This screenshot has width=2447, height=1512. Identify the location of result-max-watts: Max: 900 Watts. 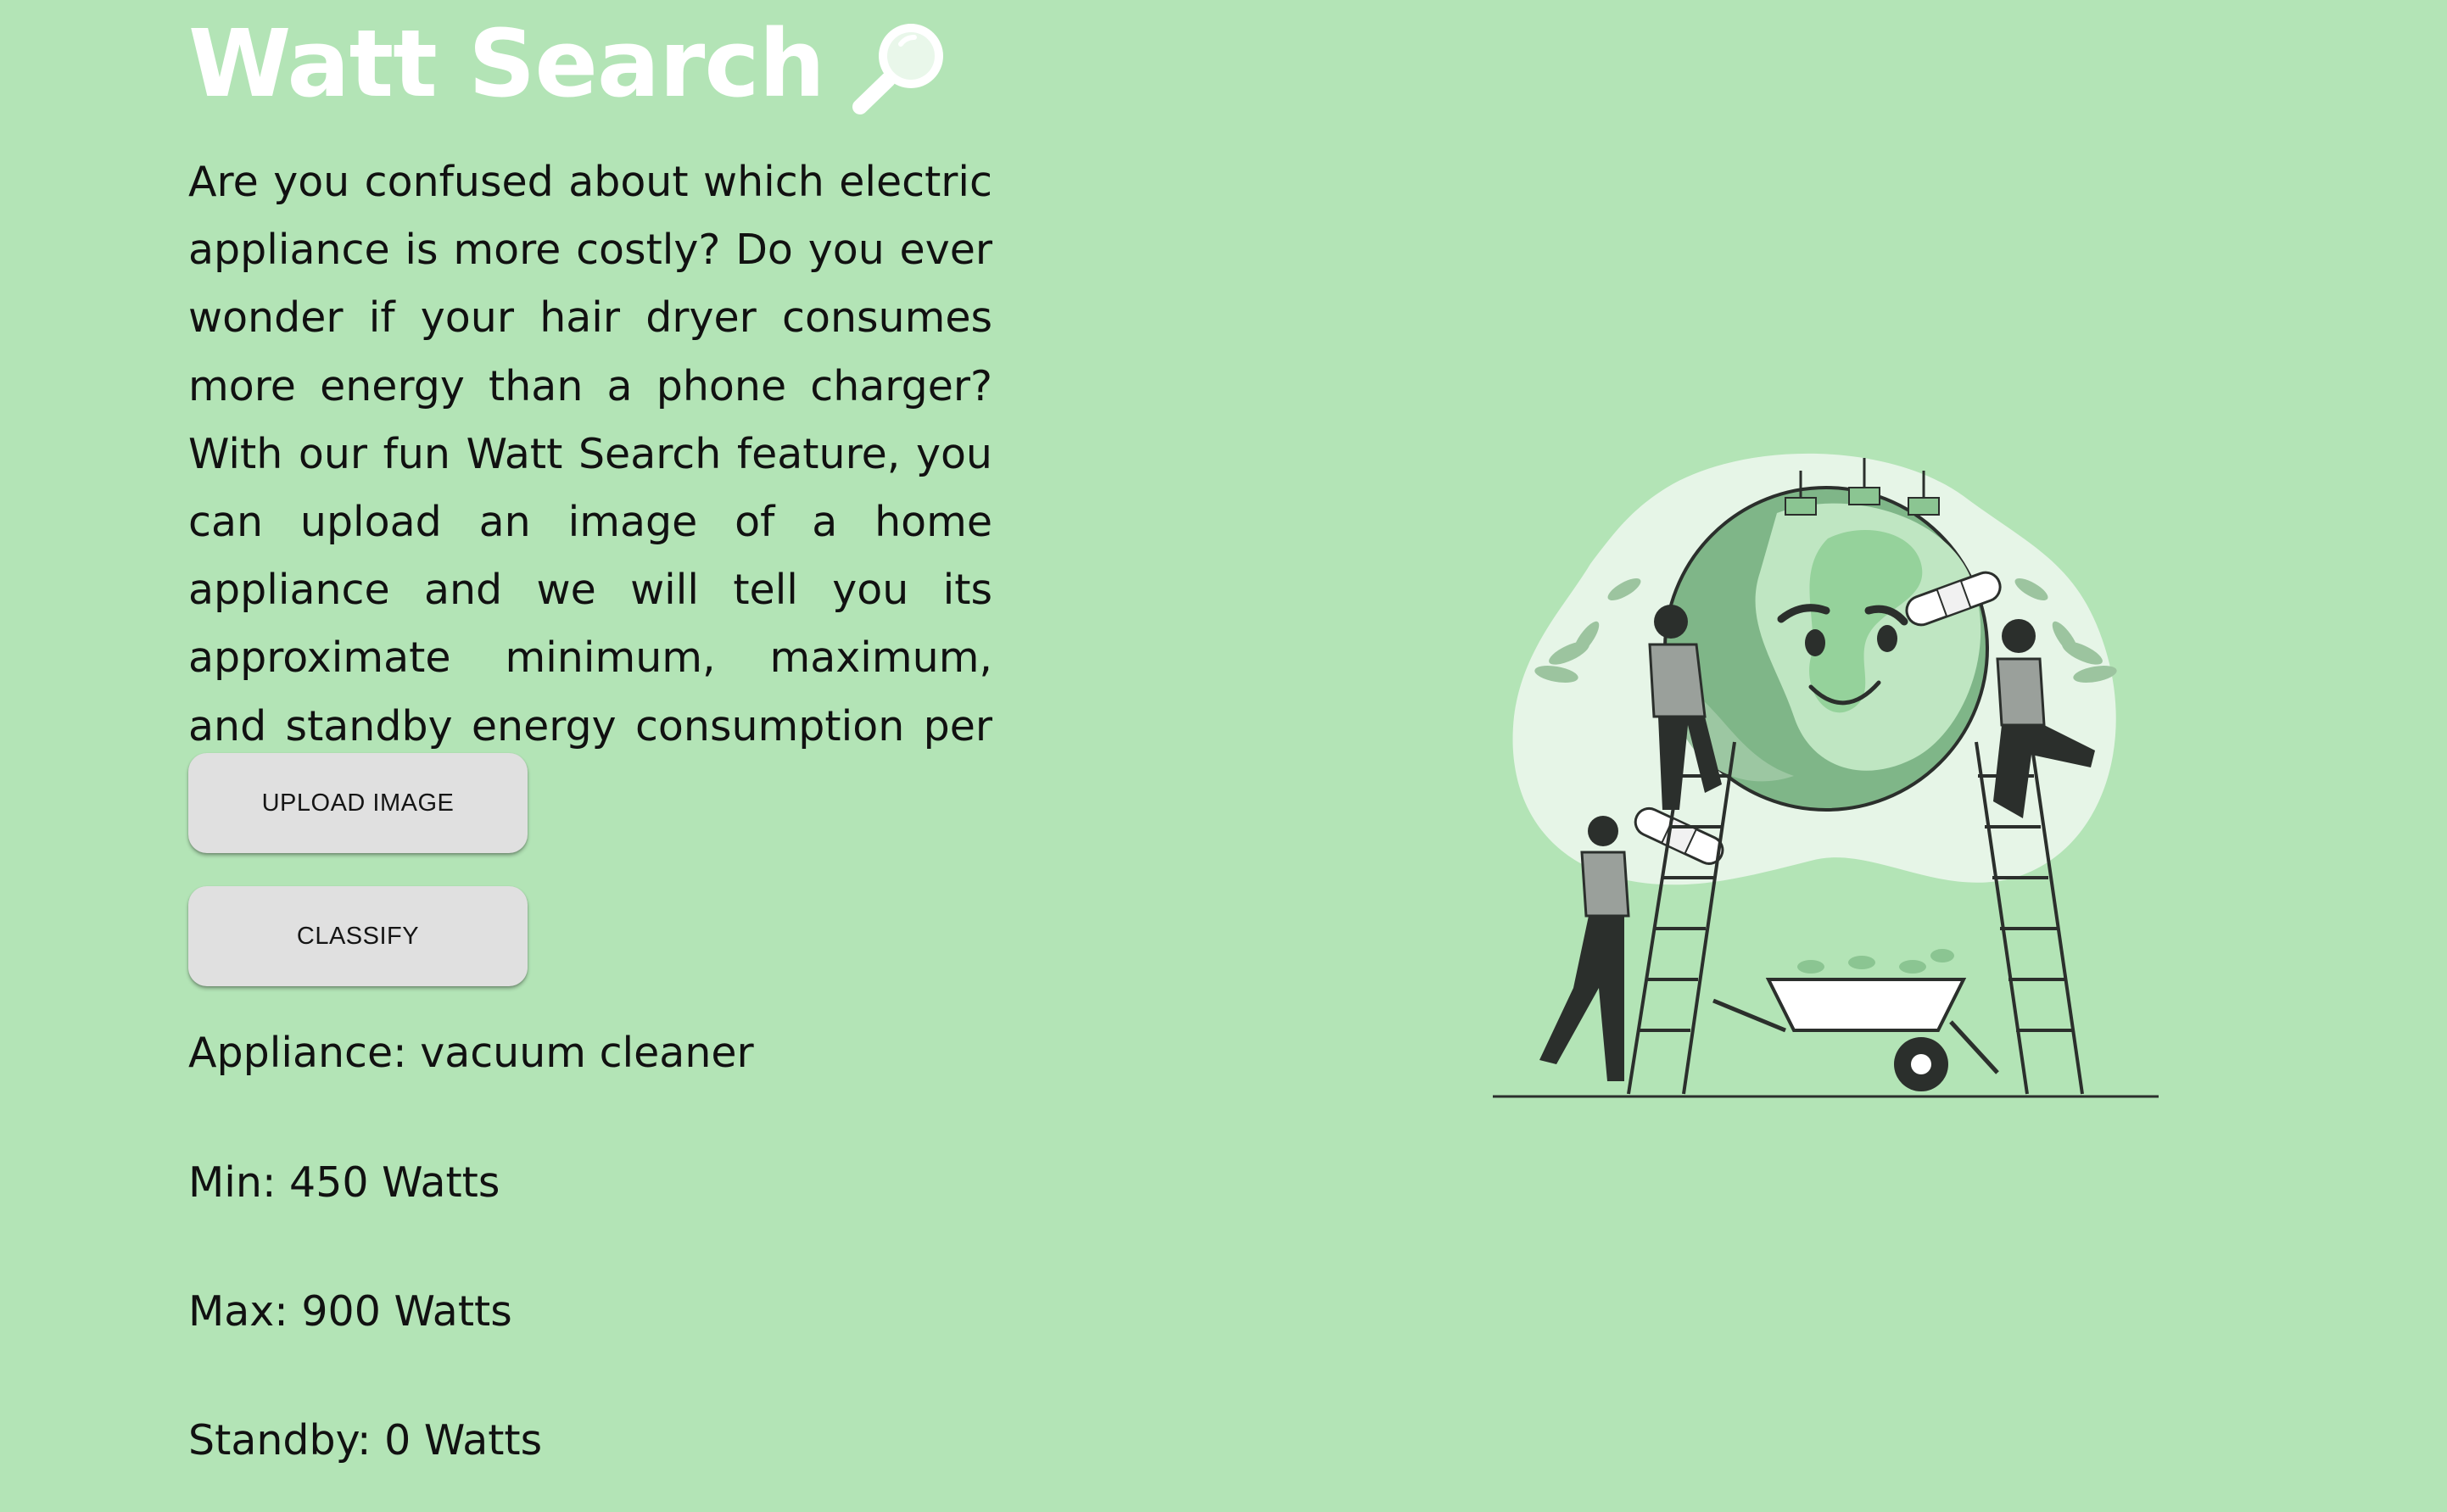
(350, 1311).